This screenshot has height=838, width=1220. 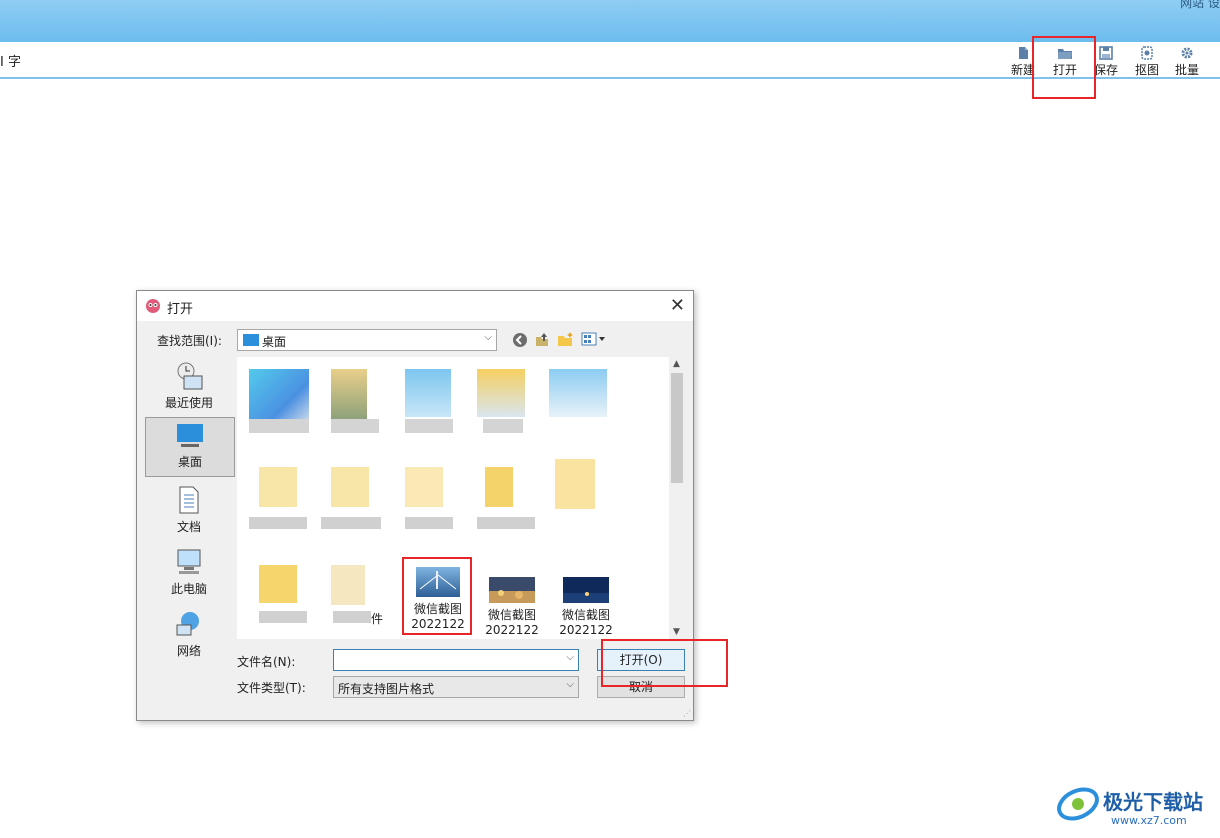 What do you see at coordinates (456, 687) in the screenshot?
I see `filetype-select: 所有支持图片格式 ⌵` at bounding box center [456, 687].